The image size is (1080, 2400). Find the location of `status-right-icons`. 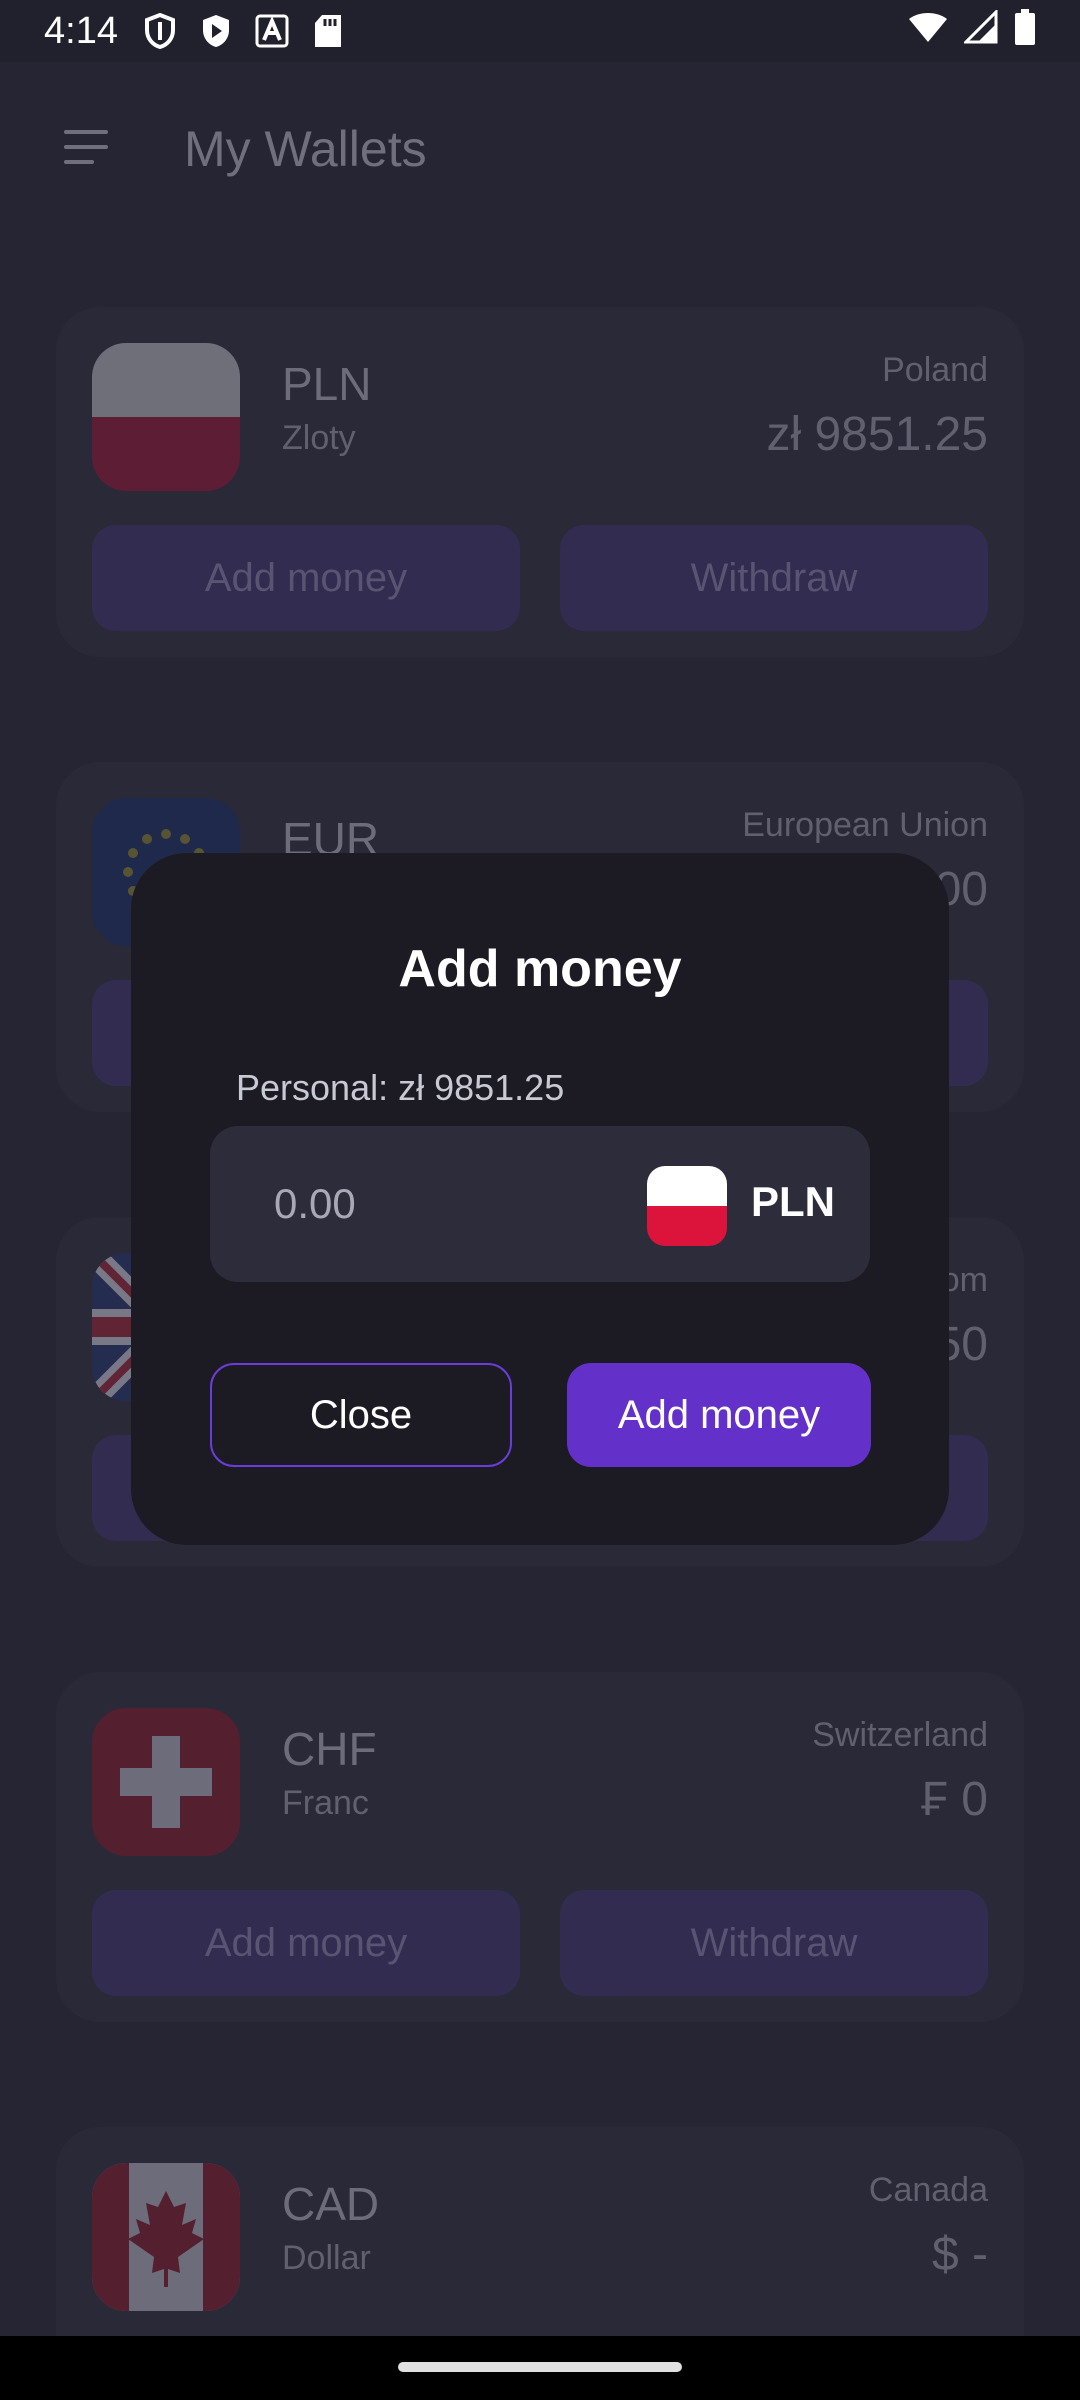

status-right-icons is located at coordinates (972, 30).